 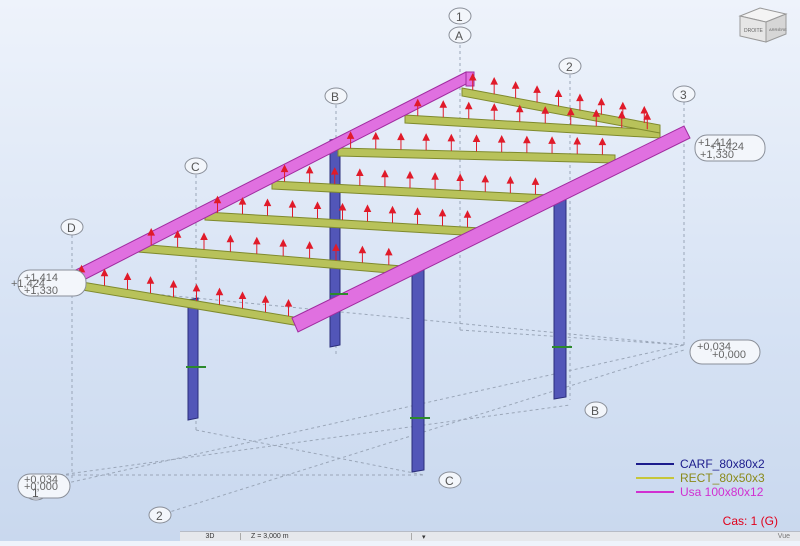 What do you see at coordinates (729, 355) in the screenshot?
I see `level-right-mid-b: +0,000` at bounding box center [729, 355].